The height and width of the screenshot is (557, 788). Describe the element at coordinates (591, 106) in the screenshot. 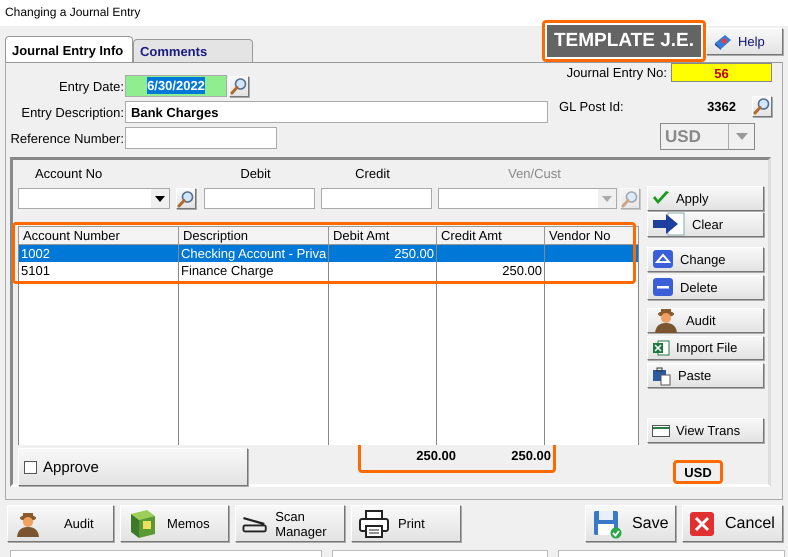

I see `field-label: GL Post Id:` at that location.